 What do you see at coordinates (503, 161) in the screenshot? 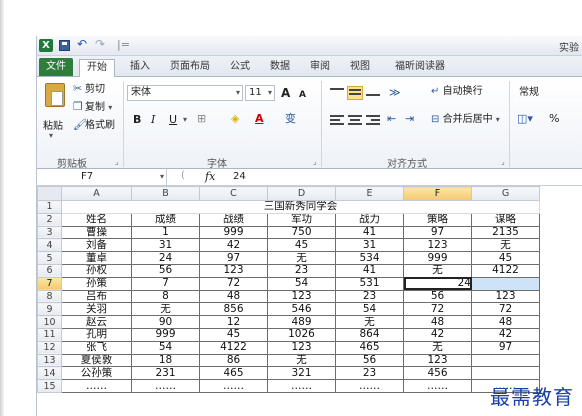
I see `alignment-launcher-icon: ⌟` at bounding box center [503, 161].